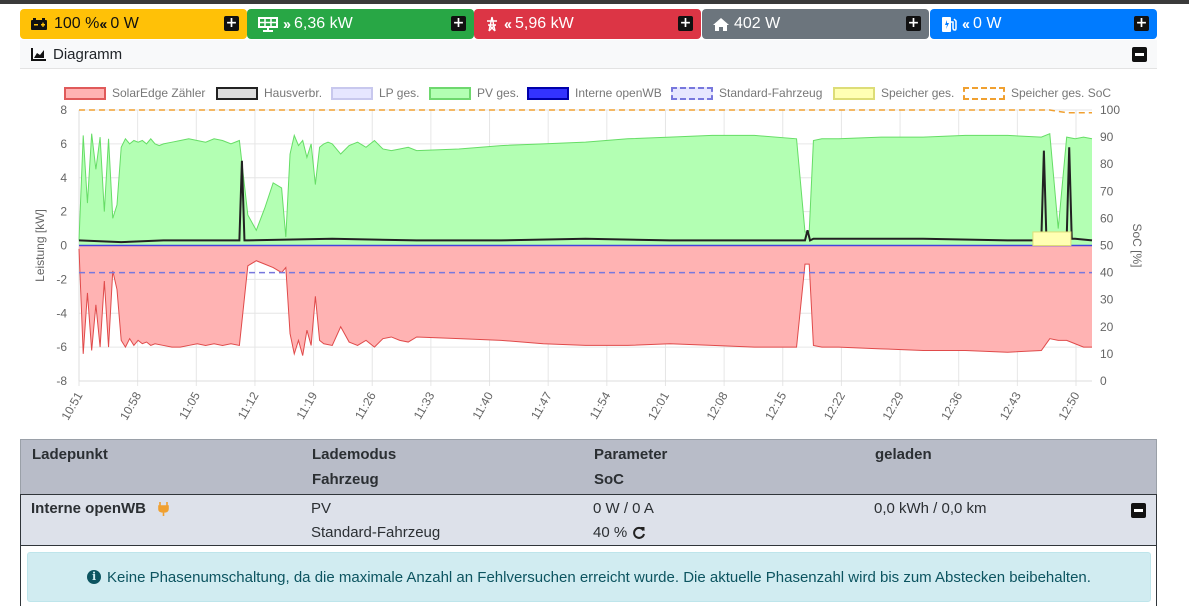 The height and width of the screenshot is (606, 1189). Describe the element at coordinates (63, 212) in the screenshot. I see `y-tick-label: 2` at that location.